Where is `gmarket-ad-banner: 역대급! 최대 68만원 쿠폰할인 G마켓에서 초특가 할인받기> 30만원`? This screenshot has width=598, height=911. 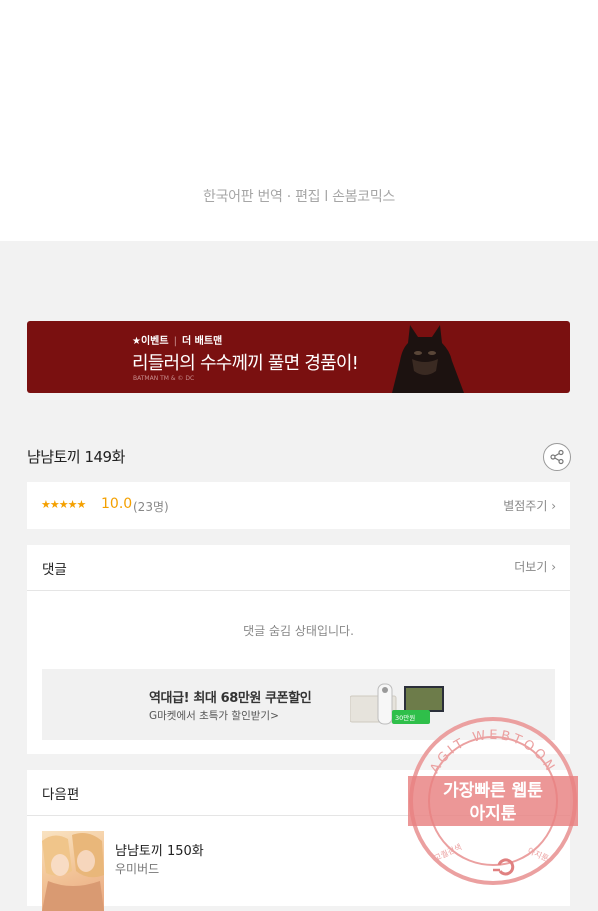
gmarket-ad-banner: 역대급! 최대 68만원 쿠폰할인 G마켓에서 초특가 할인받기> 30만원 is located at coordinates (298, 704).